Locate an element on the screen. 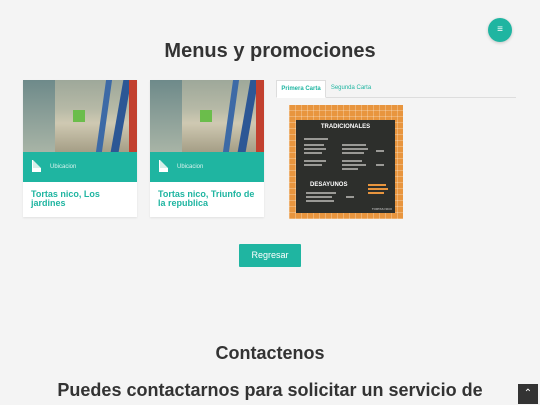 This screenshot has width=540, height=405. menu-tabs: Primera Carta Segunda Carta is located at coordinates (396, 89).